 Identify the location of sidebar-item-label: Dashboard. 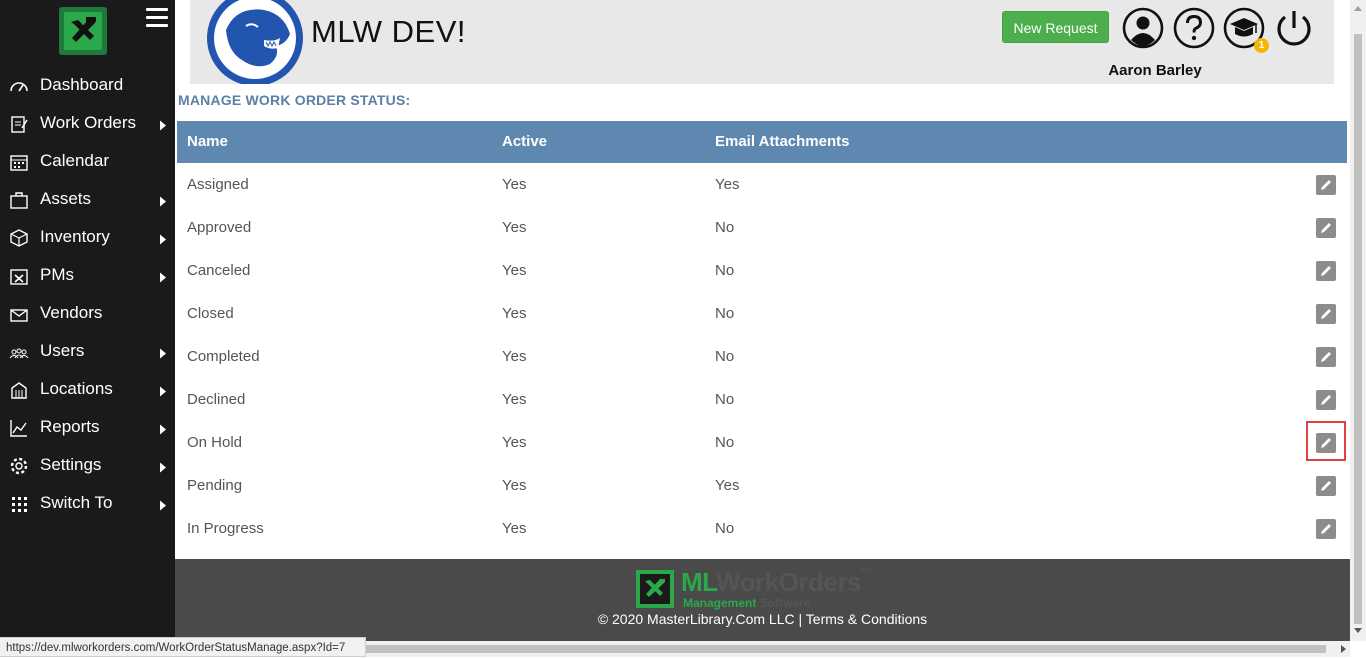
(82, 84).